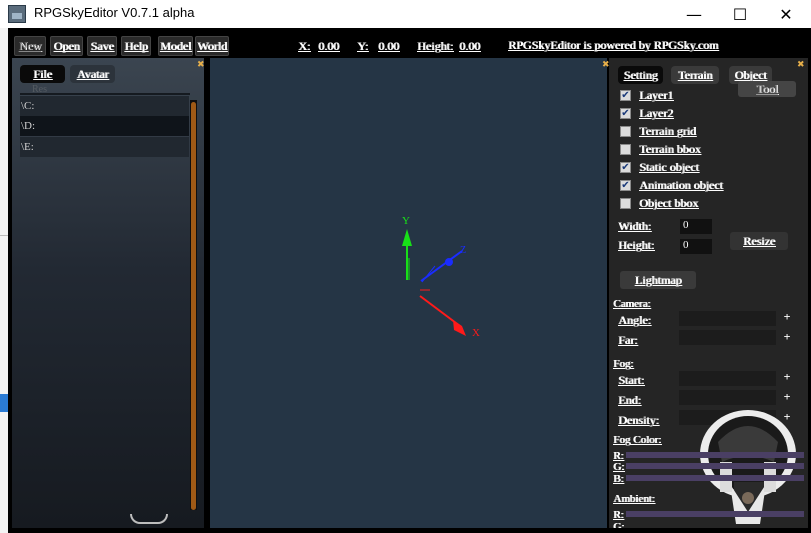 Image resolution: width=811 pixels, height=533 pixels. I want to click on fog-density-label: Density:, so click(638, 420).